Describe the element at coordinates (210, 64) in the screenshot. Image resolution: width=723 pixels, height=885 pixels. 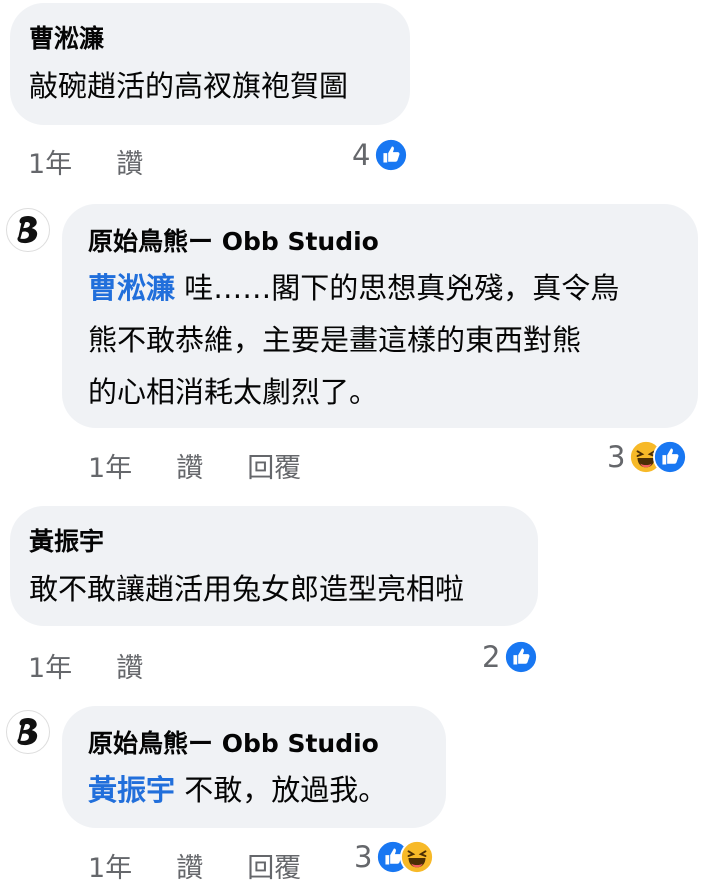
I see `comment-bubble: 曹淞濂 敲碗趙活的高衩旗袍賀圖` at that location.